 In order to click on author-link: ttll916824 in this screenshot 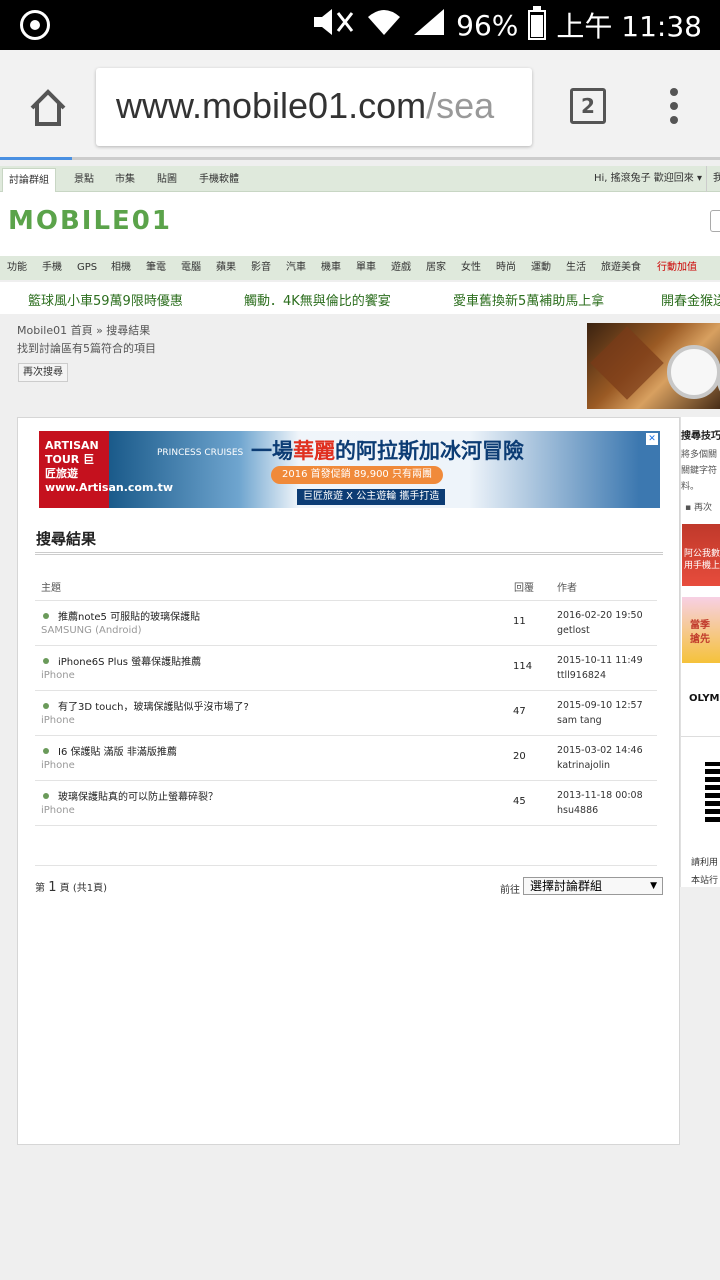, I will do `click(581, 675)`.